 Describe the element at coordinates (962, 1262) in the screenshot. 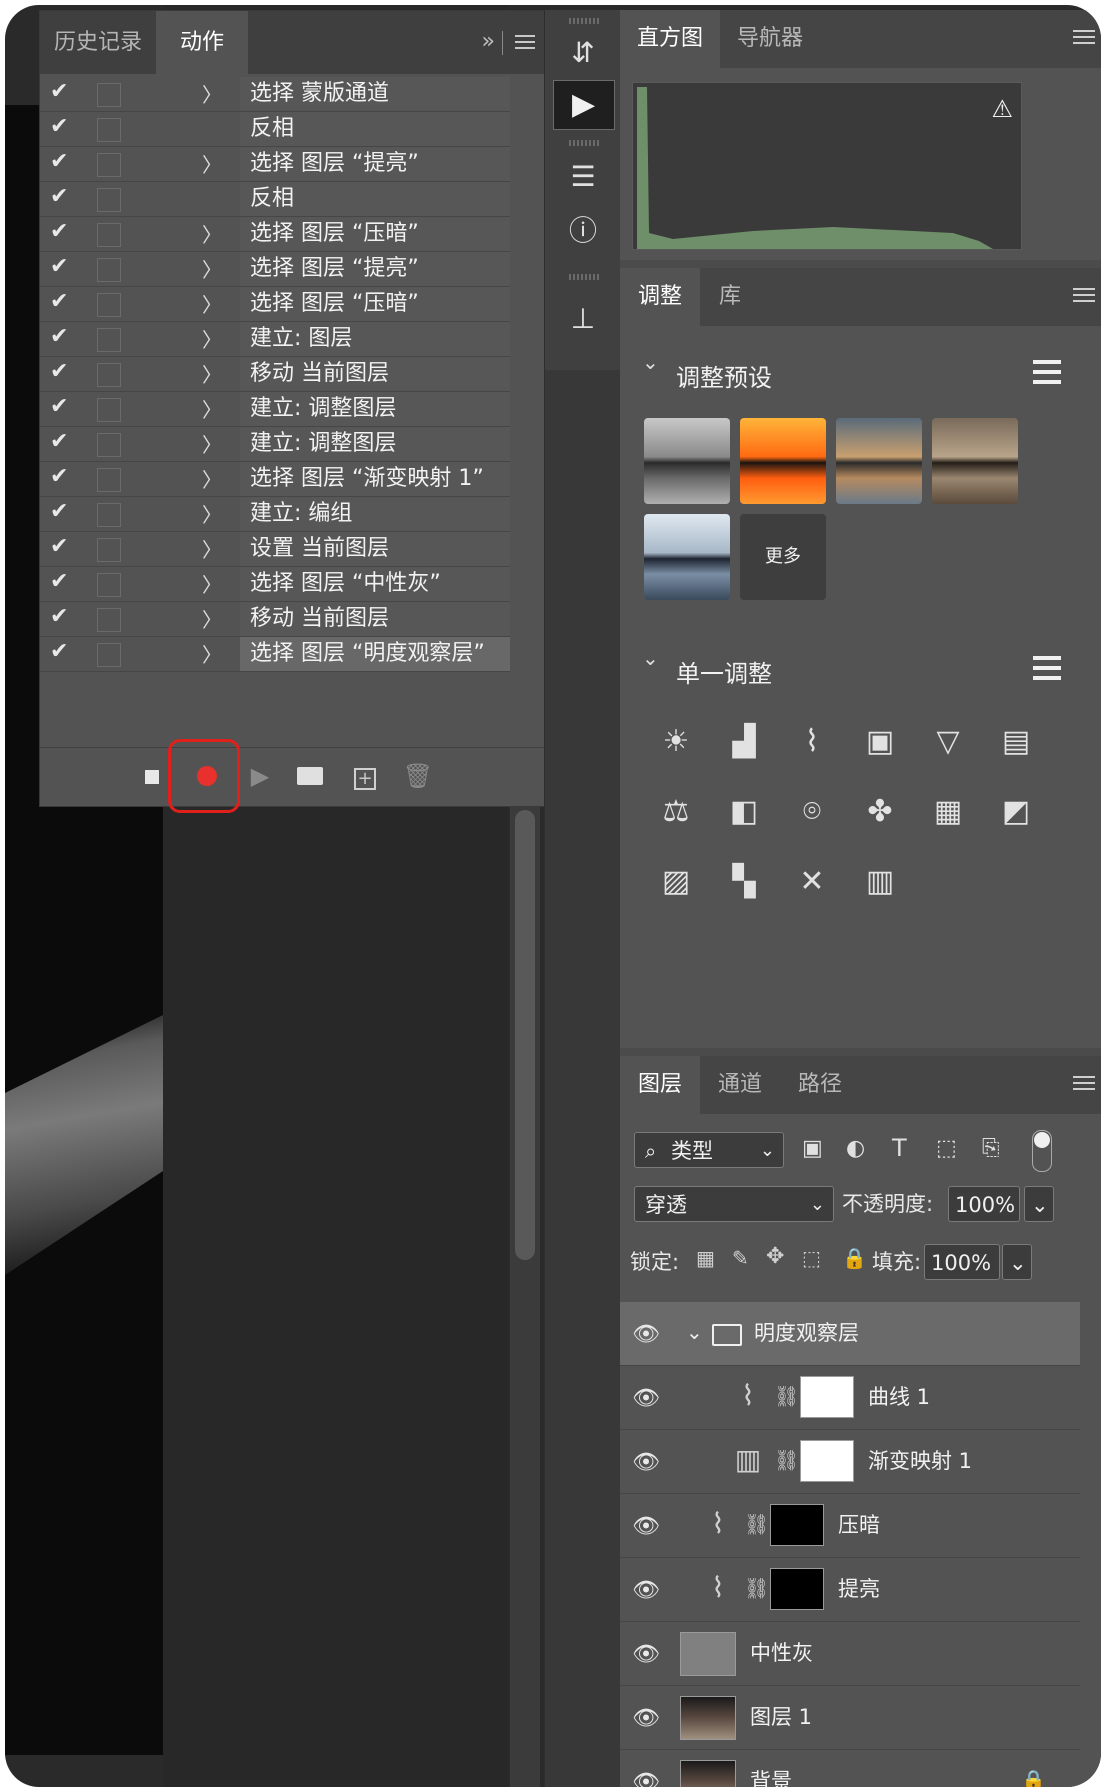

I see `fill-input: 100%` at that location.